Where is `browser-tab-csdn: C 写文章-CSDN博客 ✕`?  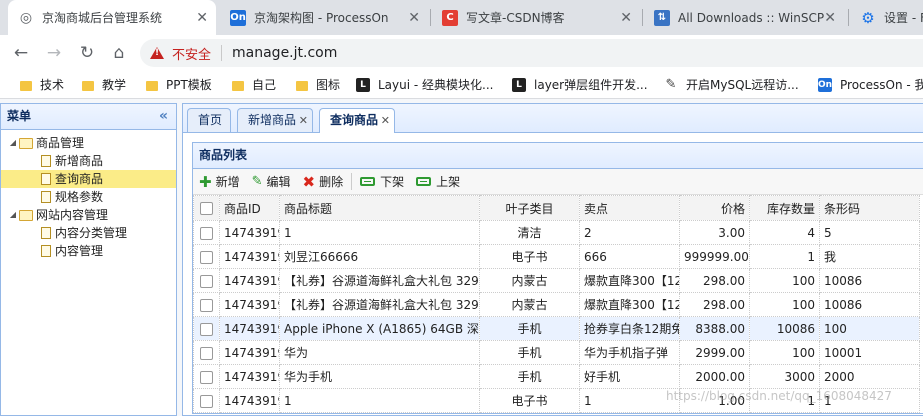
browser-tab-csdn: C 写文章-CSDN博客 ✕ is located at coordinates (536, 17).